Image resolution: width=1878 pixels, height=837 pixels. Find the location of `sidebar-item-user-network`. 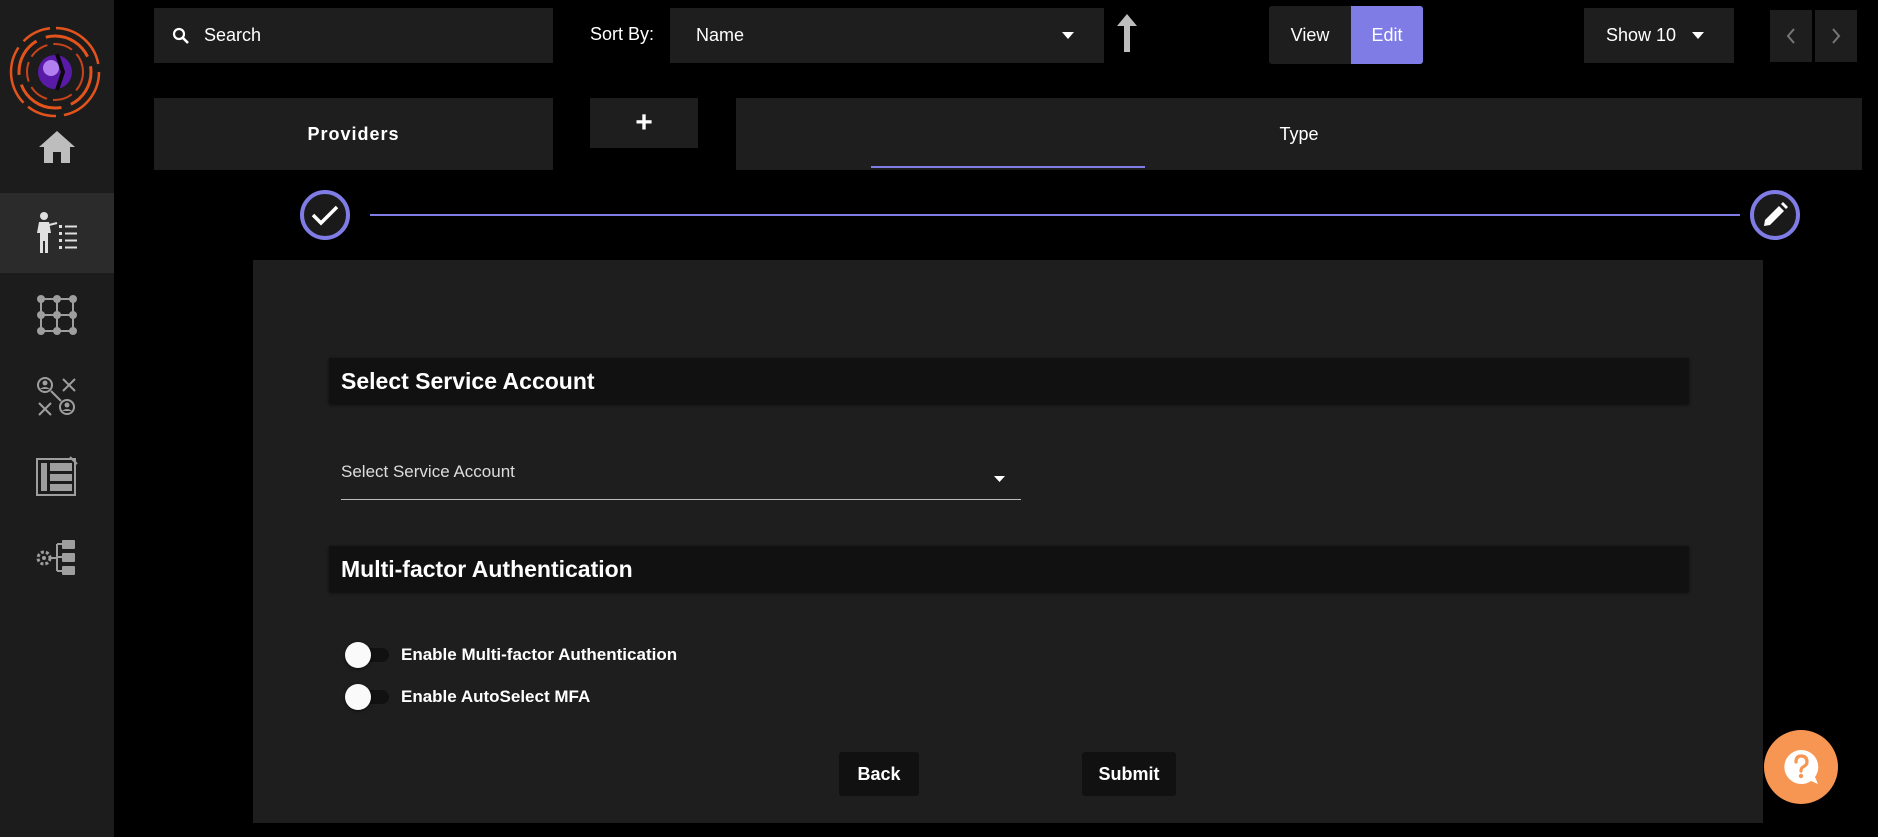

sidebar-item-user-network is located at coordinates (57, 397).